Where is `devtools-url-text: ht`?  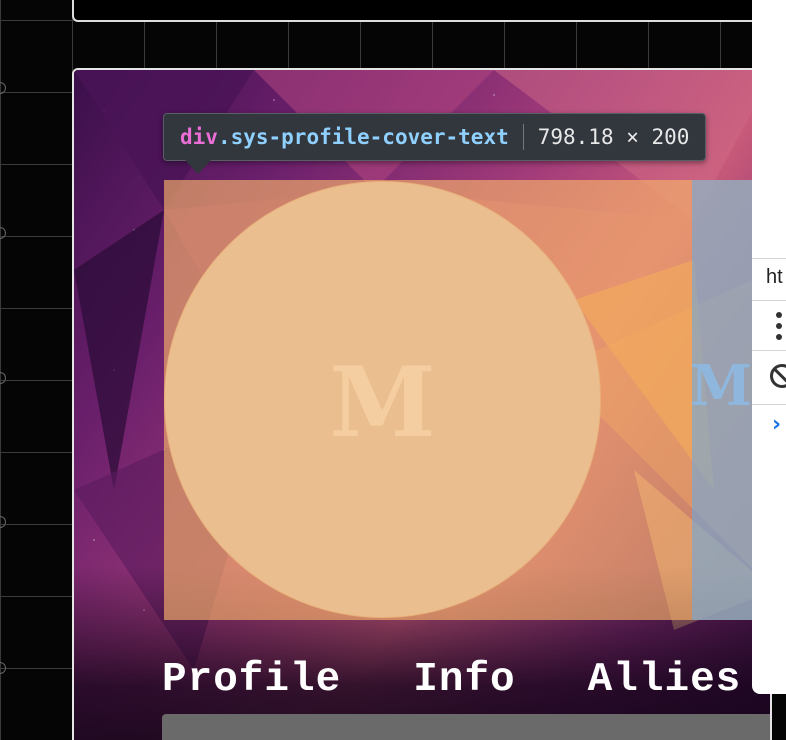 devtools-url-text: ht is located at coordinates (774, 277).